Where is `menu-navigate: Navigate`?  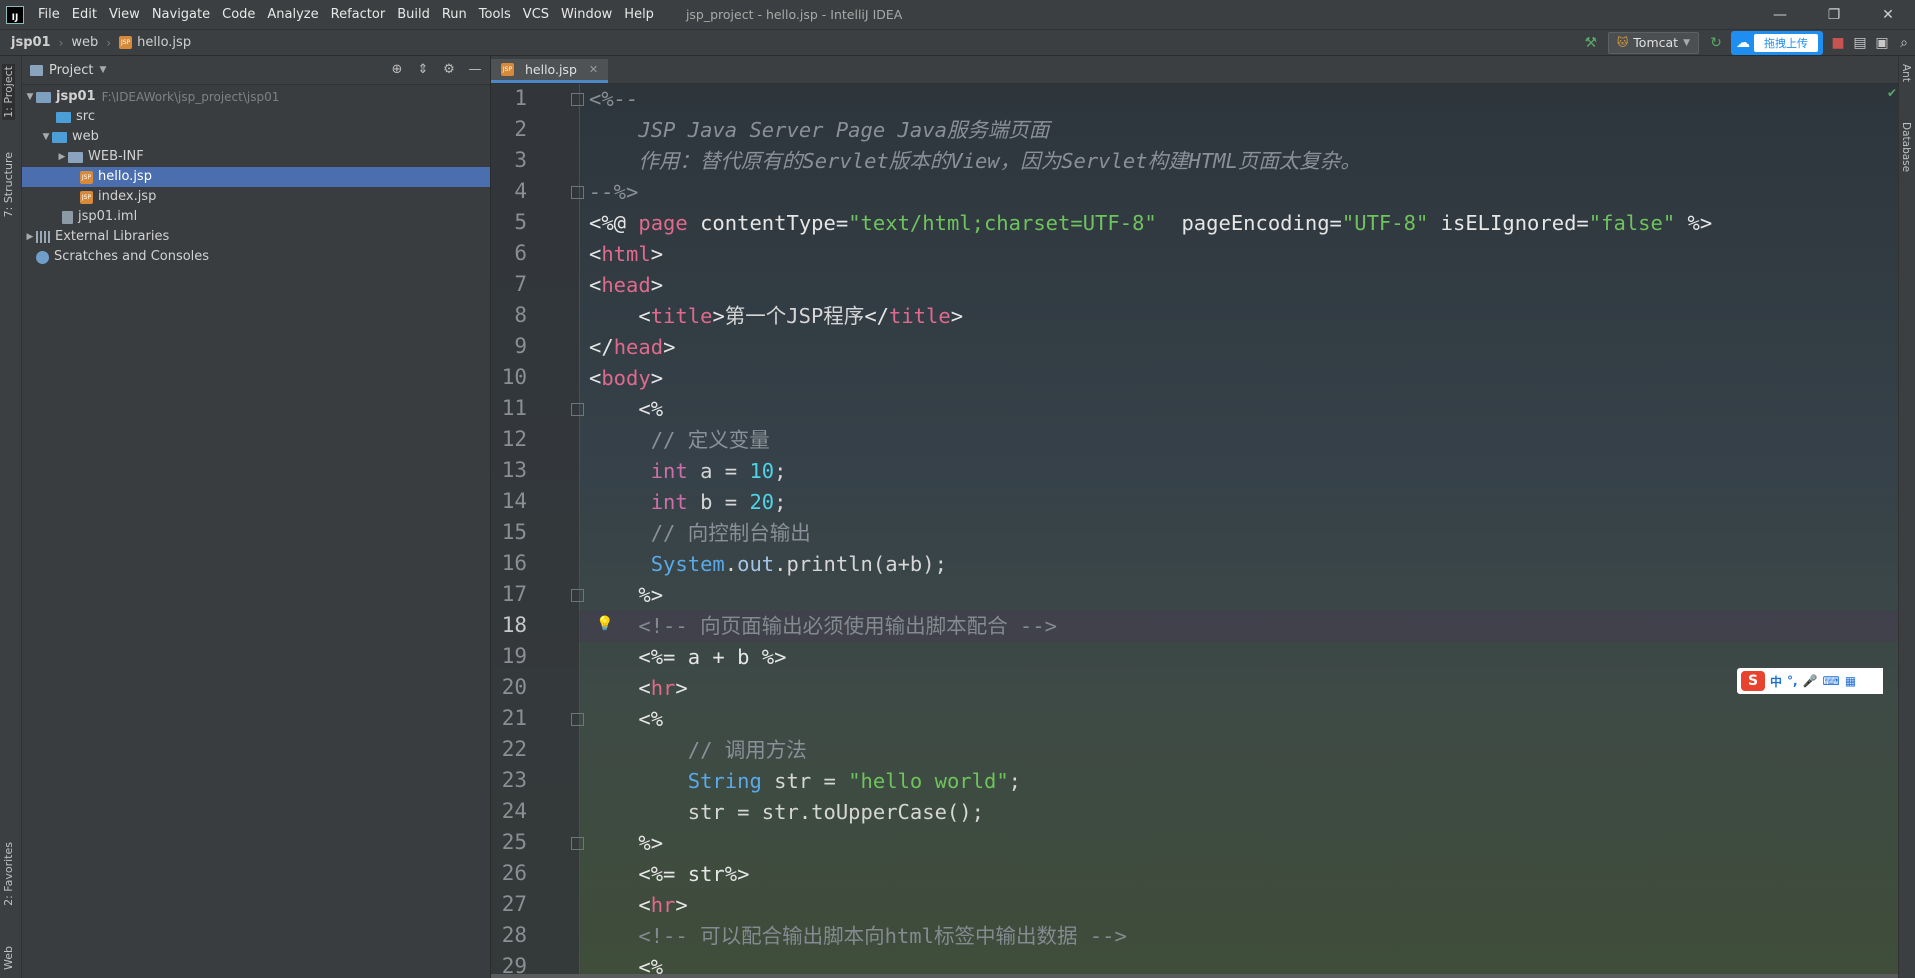
menu-navigate: Navigate is located at coordinates (181, 14).